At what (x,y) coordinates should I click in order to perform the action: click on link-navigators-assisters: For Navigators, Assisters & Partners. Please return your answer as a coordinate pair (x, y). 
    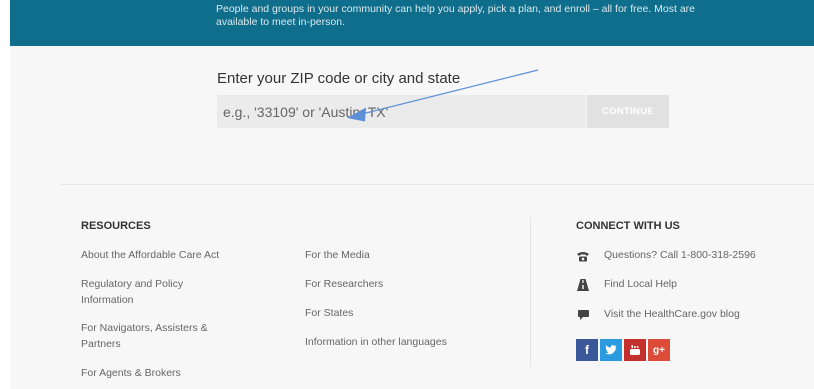
    Looking at the image, I should click on (156, 336).